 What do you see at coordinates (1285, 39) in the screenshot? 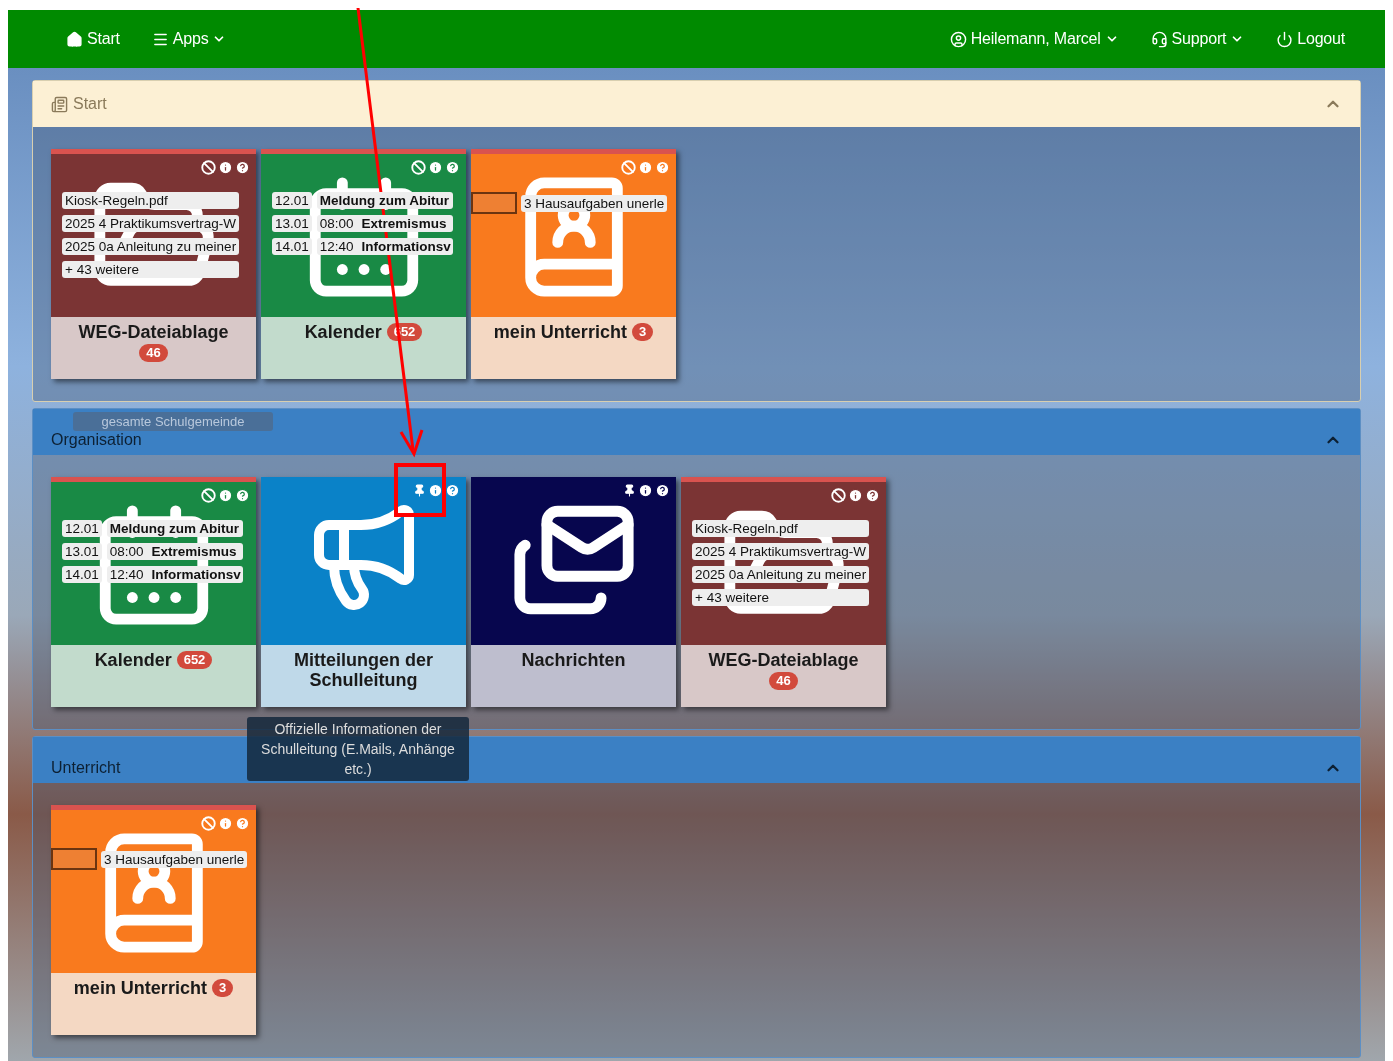
I see `power-icon` at bounding box center [1285, 39].